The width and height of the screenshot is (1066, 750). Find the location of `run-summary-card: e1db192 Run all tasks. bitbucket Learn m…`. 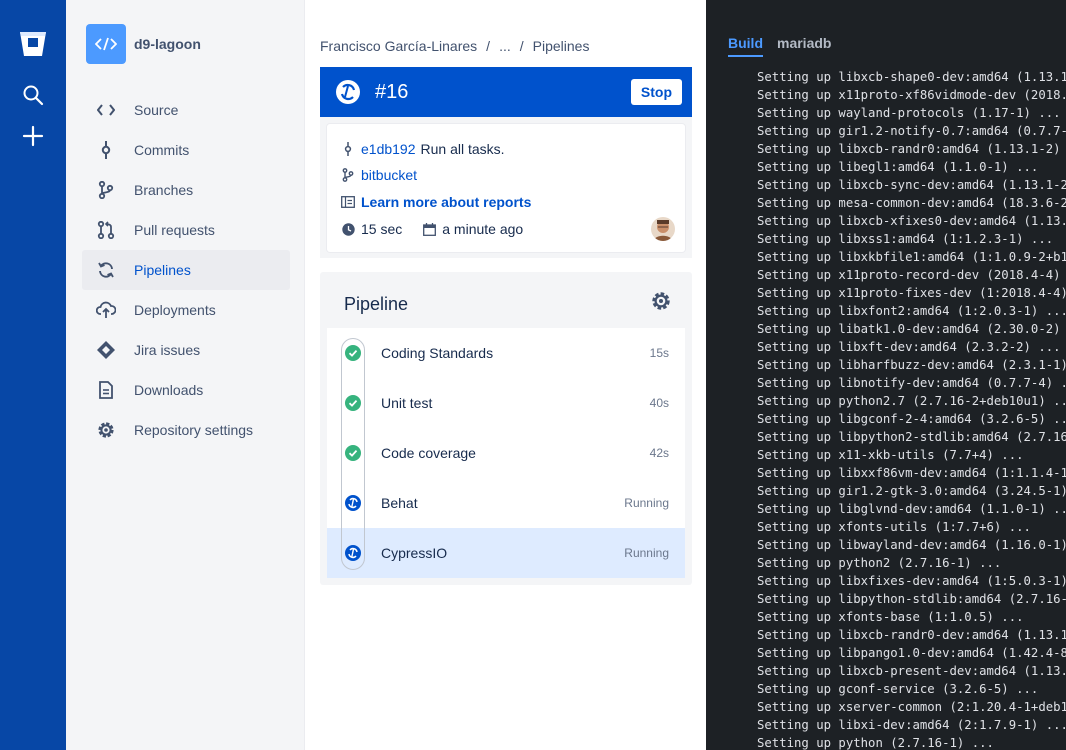

run-summary-card: e1db192 Run all tasks. bitbucket Learn m… is located at coordinates (506, 187).